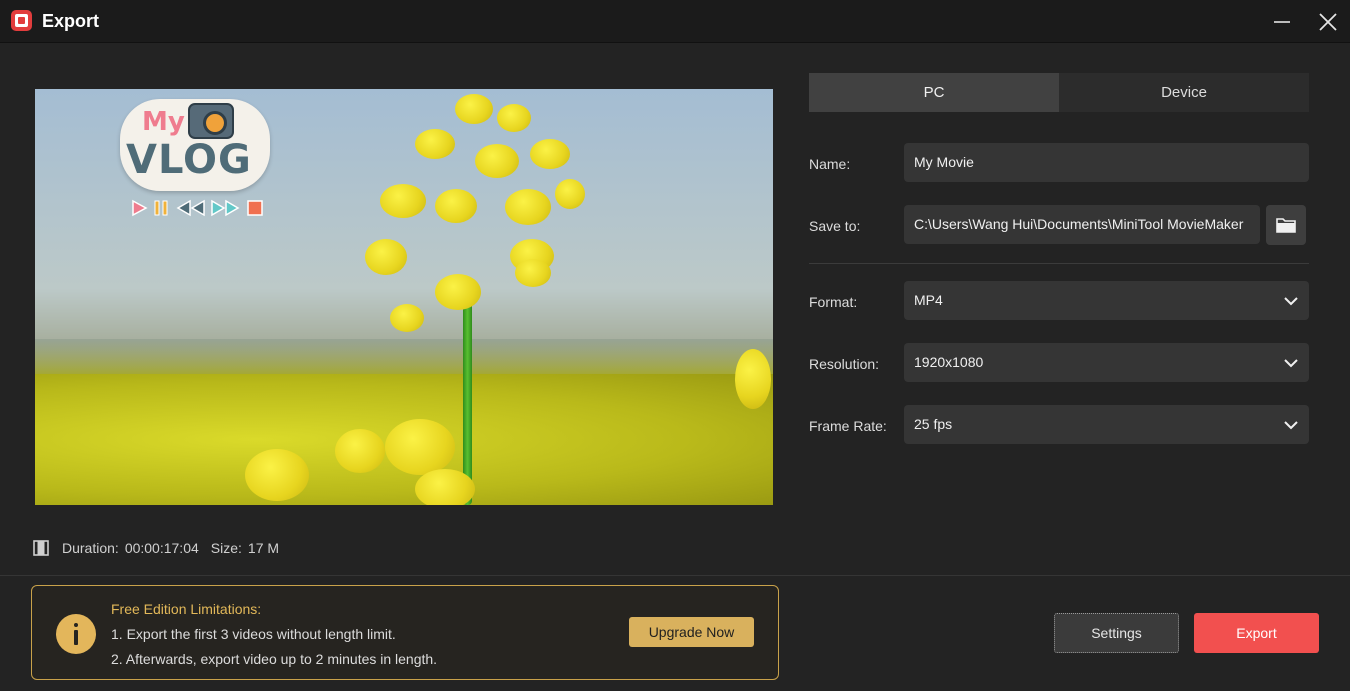 This screenshot has height=691, width=1350. What do you see at coordinates (848, 426) in the screenshot?
I see `frame-rate-label: Frame Rate:` at bounding box center [848, 426].